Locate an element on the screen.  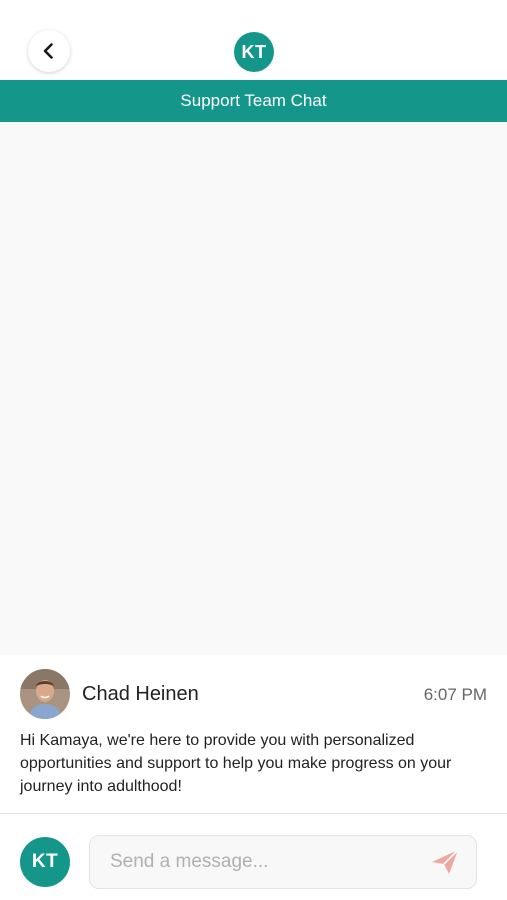
sender-name: Chad Heinen is located at coordinates (140, 694).